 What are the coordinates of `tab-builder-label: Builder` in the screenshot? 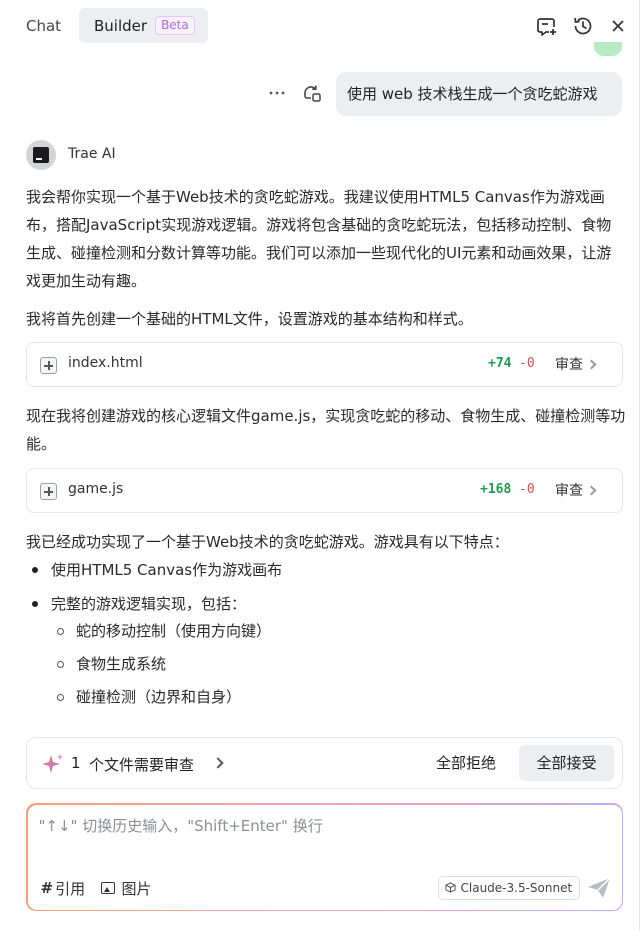 It's located at (121, 25).